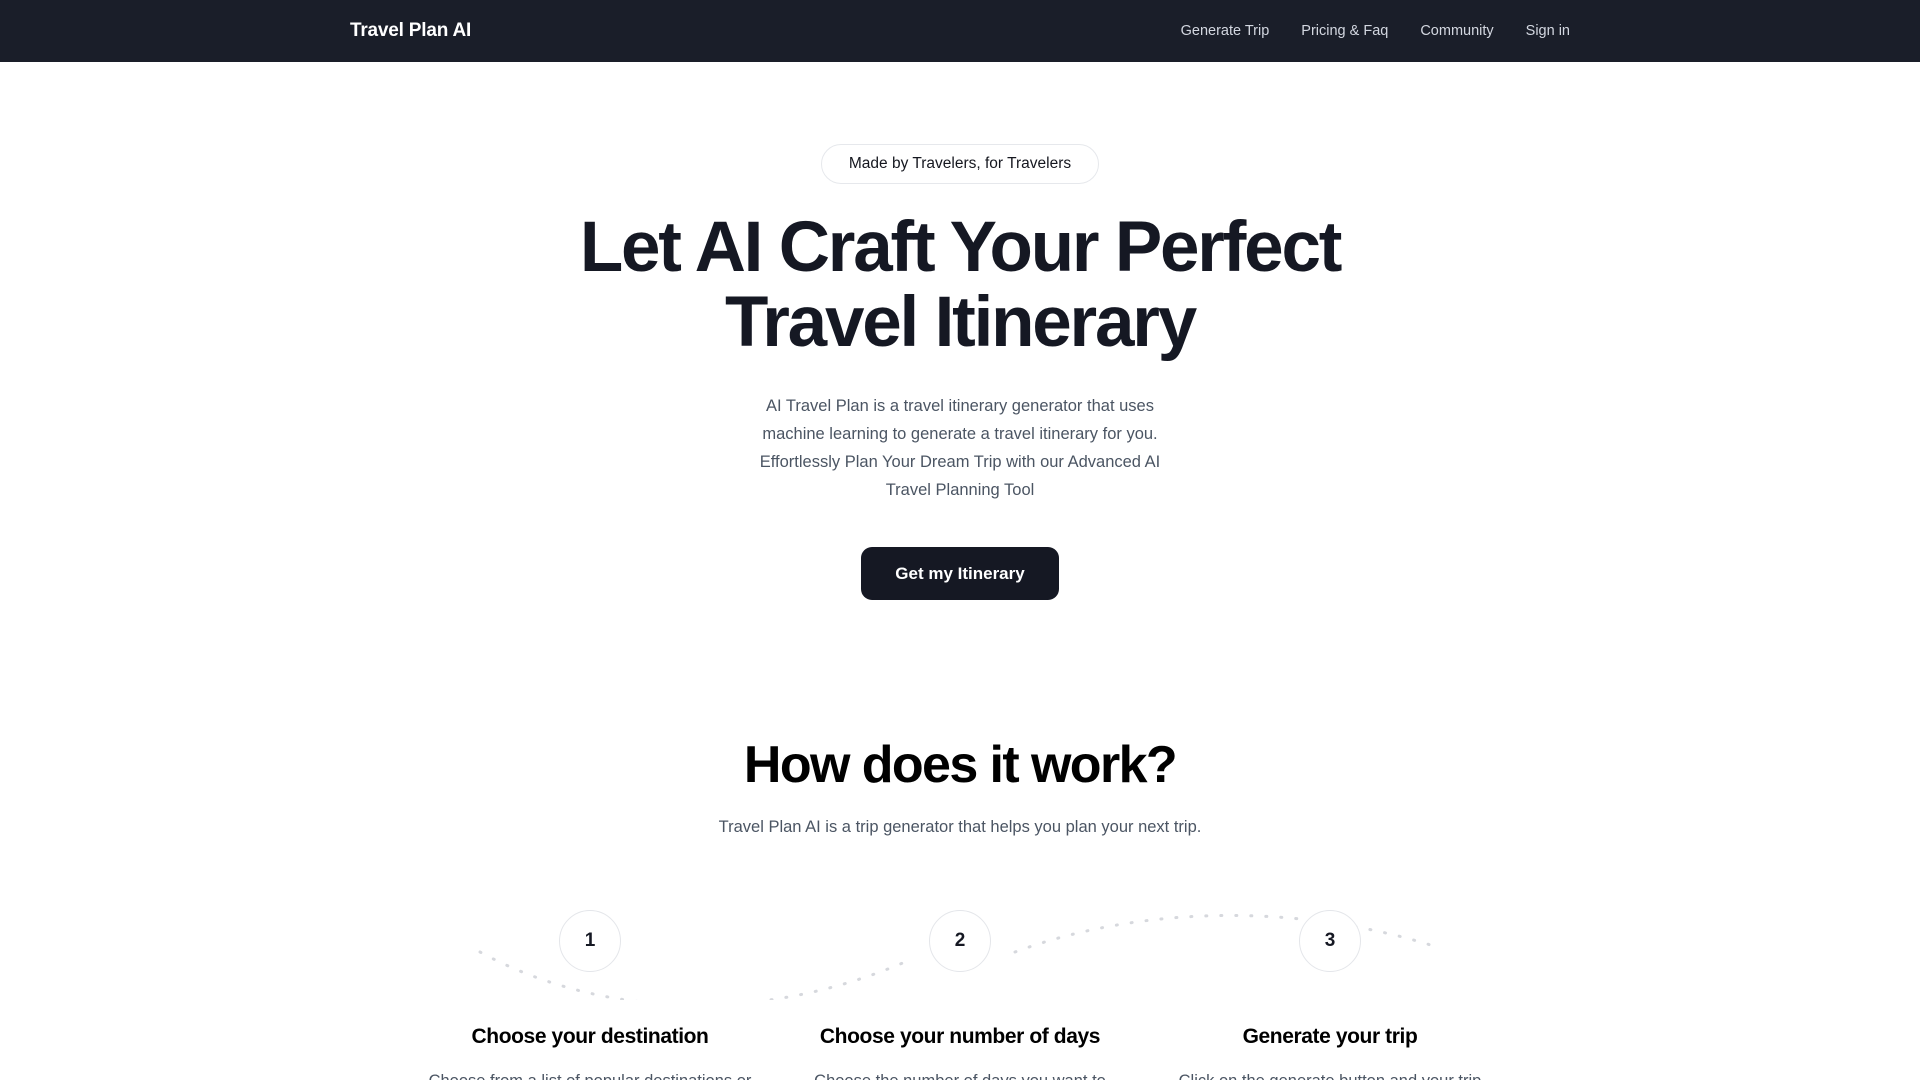  What do you see at coordinates (1225, 31) in the screenshot?
I see `nav-link-generate-trip: Generate Trip` at bounding box center [1225, 31].